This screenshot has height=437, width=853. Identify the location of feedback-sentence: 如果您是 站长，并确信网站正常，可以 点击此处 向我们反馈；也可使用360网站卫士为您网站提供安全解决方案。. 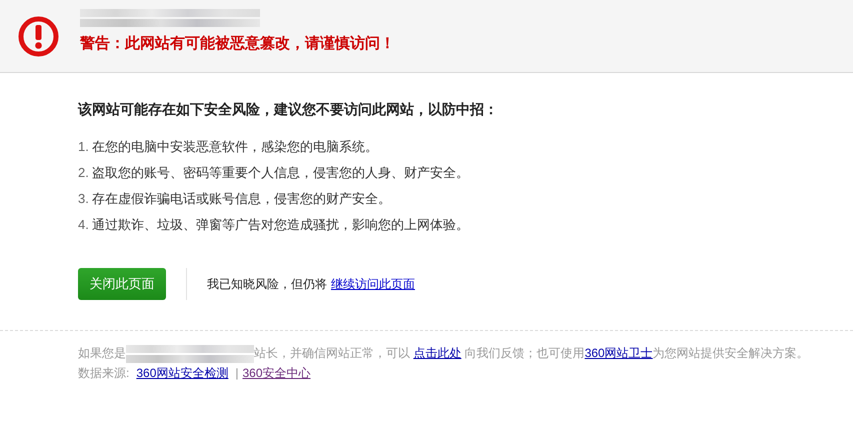
(465, 353).